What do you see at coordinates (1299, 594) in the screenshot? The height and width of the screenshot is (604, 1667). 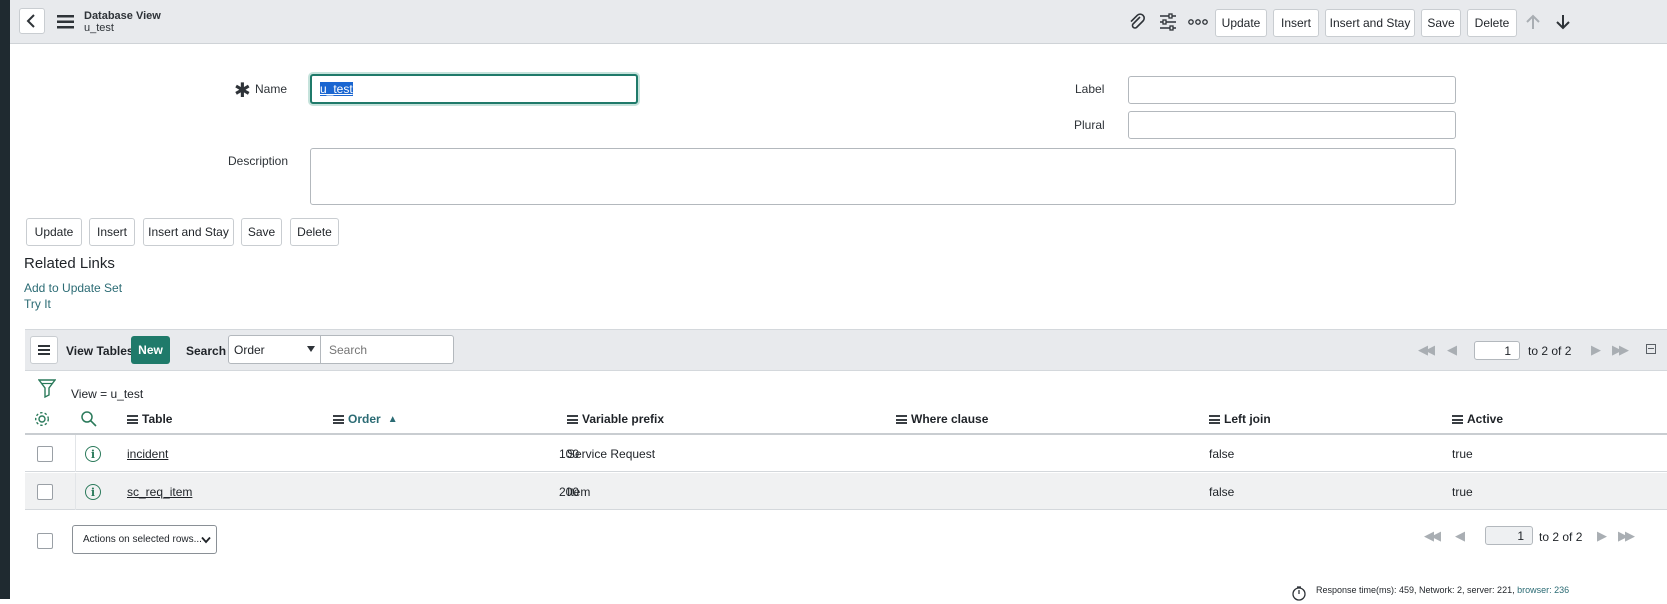 I see `response-time-icon` at bounding box center [1299, 594].